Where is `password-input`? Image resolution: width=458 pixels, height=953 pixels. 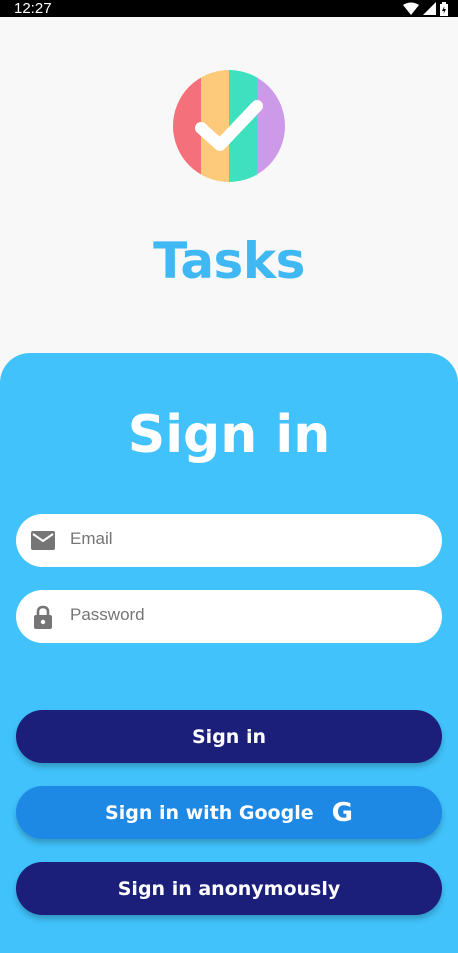
password-input is located at coordinates (230, 614).